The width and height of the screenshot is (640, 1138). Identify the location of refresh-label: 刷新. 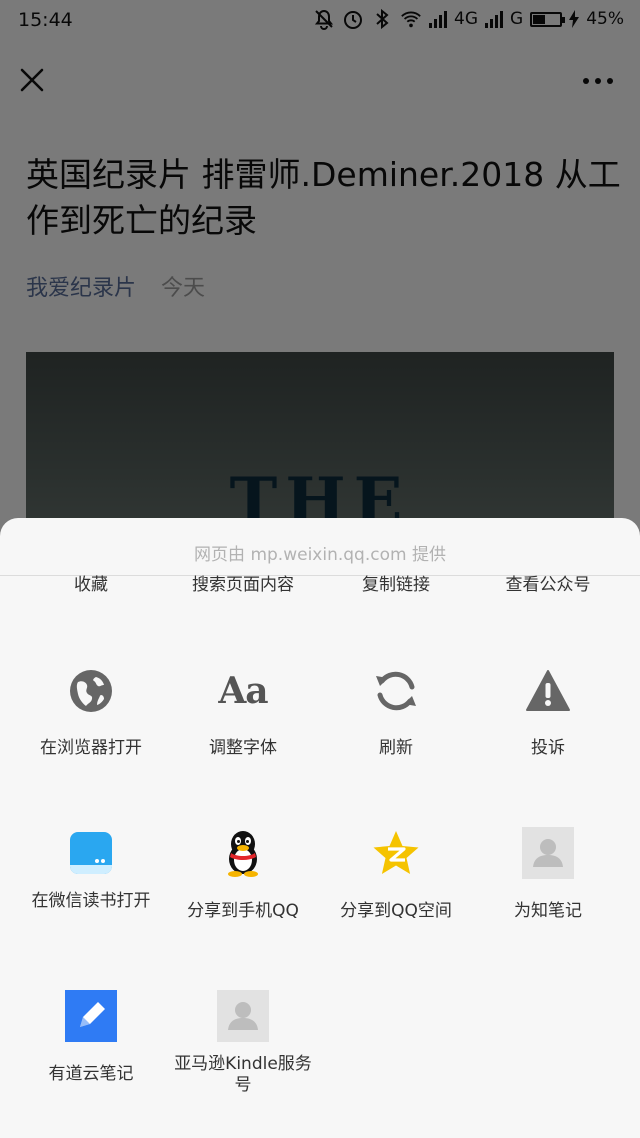
(396, 748).